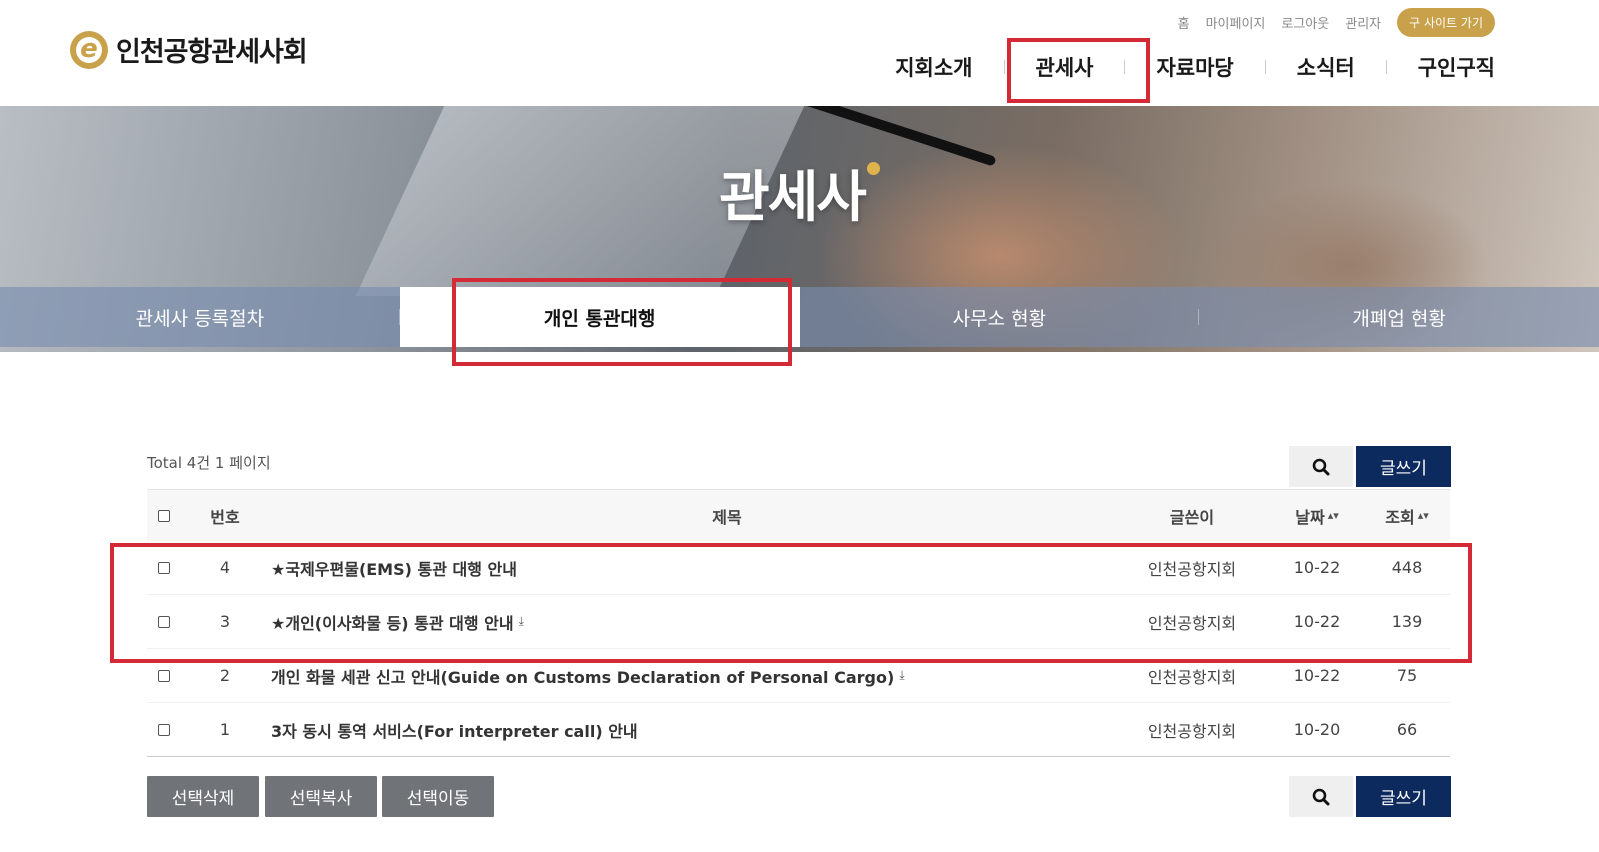 This screenshot has width=1599, height=852. Describe the element at coordinates (798, 568) in the screenshot. I see `table-row: 4 ★국제우편물(EMS) 통관 대행 안내 인천공항지회 10-22 448` at that location.